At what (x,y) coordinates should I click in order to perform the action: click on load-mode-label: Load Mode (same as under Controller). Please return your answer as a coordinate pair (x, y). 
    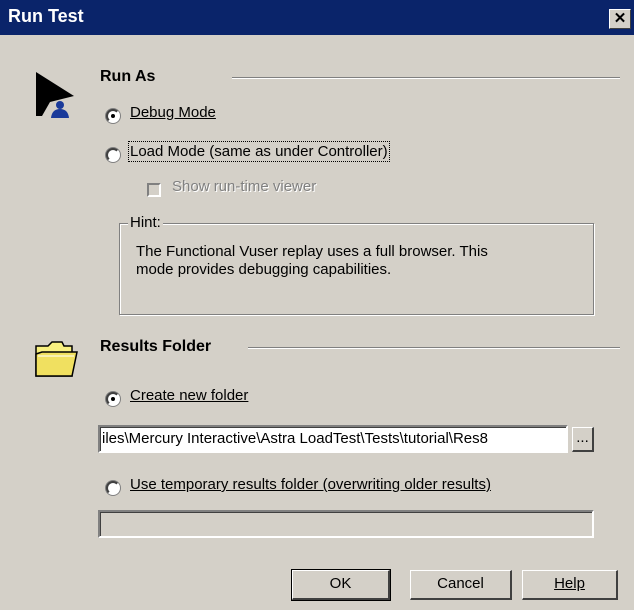
    Looking at the image, I should click on (259, 151).